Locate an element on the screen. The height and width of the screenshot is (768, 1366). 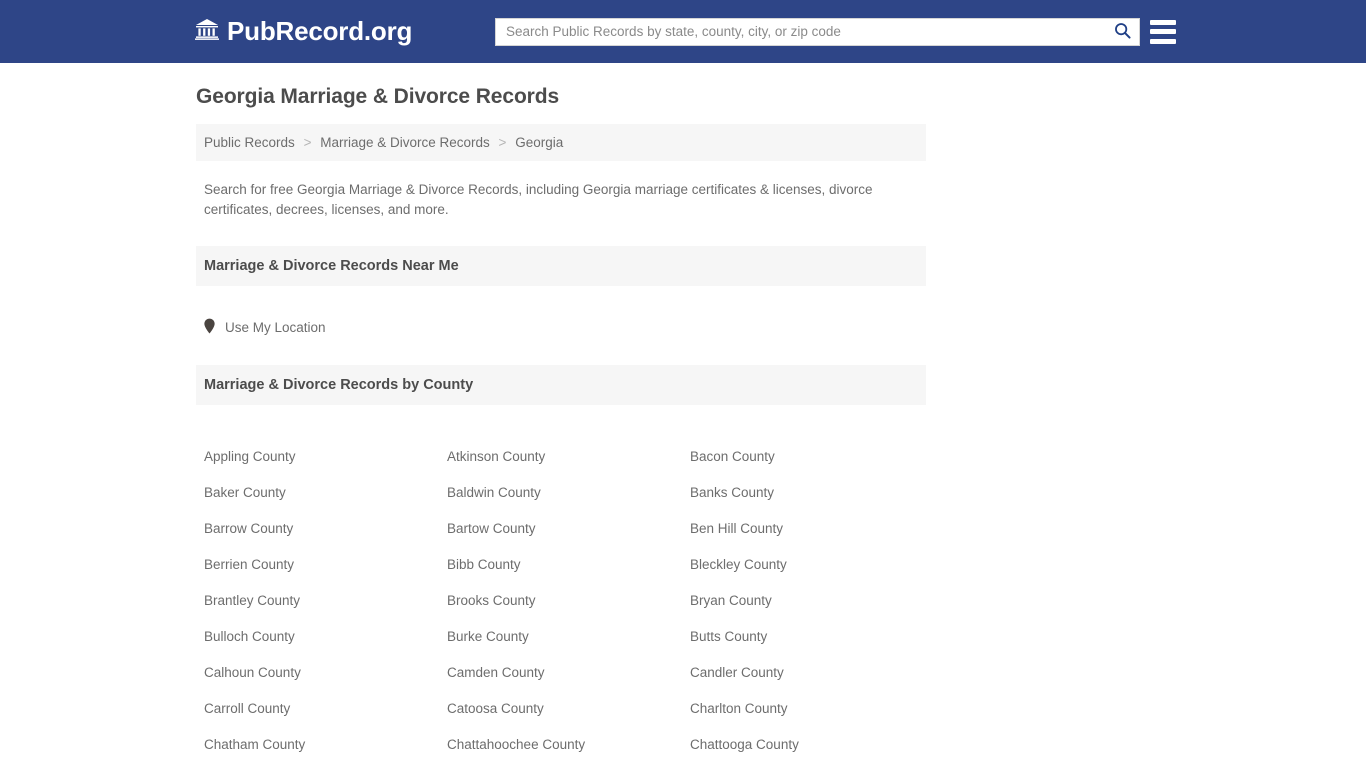
county-link: Baker County is located at coordinates (325, 493).